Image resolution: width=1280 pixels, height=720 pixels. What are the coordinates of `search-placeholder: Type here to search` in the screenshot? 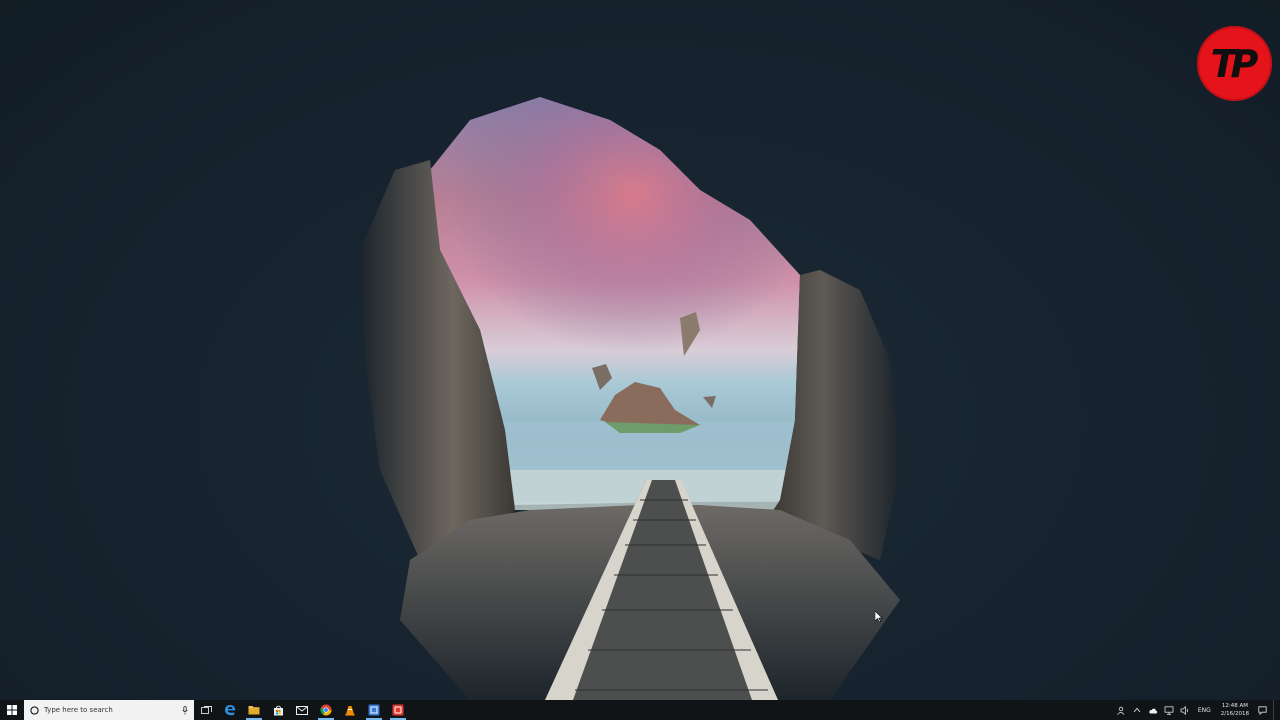 It's located at (78, 710).